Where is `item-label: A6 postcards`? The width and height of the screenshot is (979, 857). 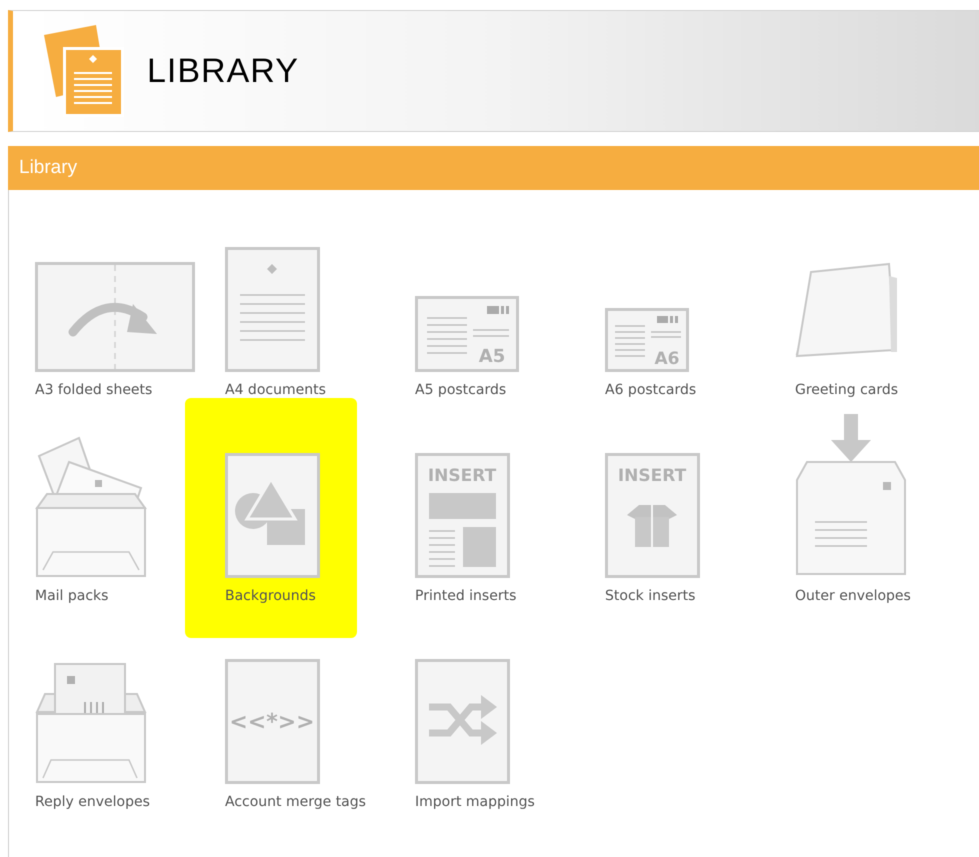 item-label: A6 postcards is located at coordinates (650, 390).